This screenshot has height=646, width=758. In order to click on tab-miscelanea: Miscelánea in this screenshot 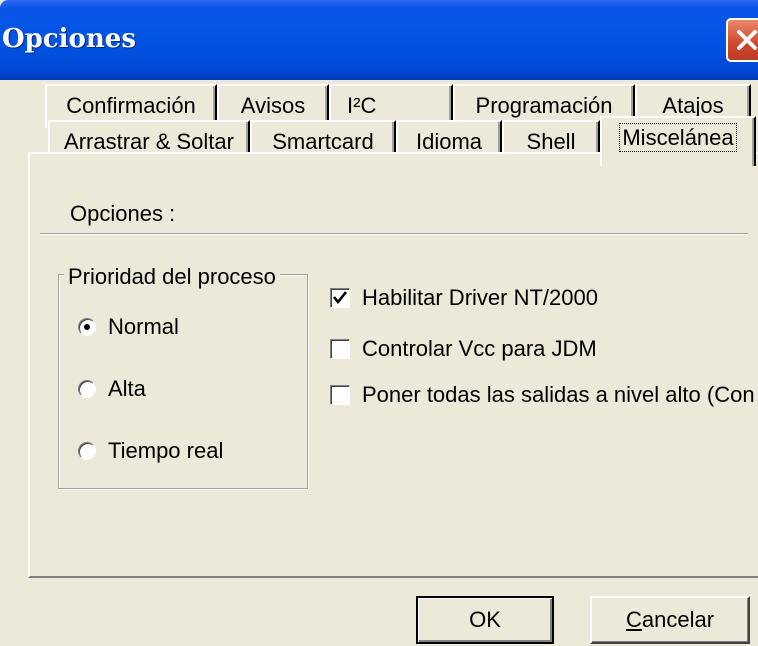, I will do `click(678, 141)`.